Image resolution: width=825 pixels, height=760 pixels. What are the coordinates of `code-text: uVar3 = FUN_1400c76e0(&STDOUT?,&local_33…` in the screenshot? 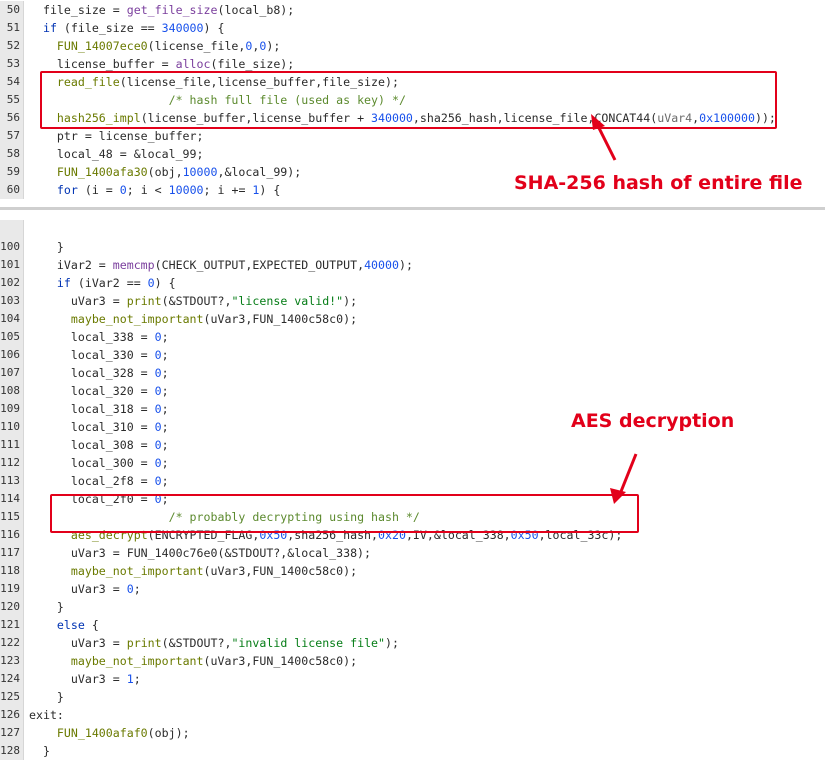 It's located at (200, 553).